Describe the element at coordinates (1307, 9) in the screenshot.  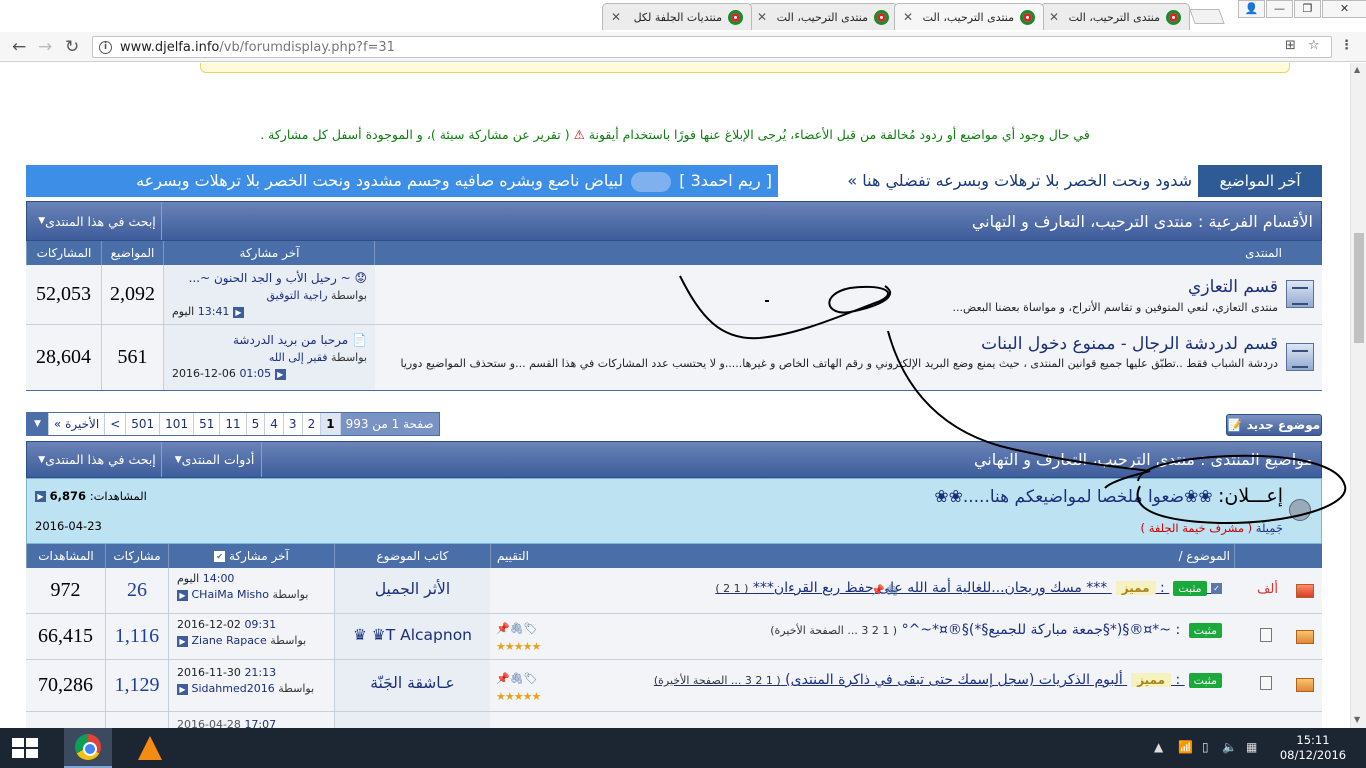
I see `restore-window-button: ❐` at that location.